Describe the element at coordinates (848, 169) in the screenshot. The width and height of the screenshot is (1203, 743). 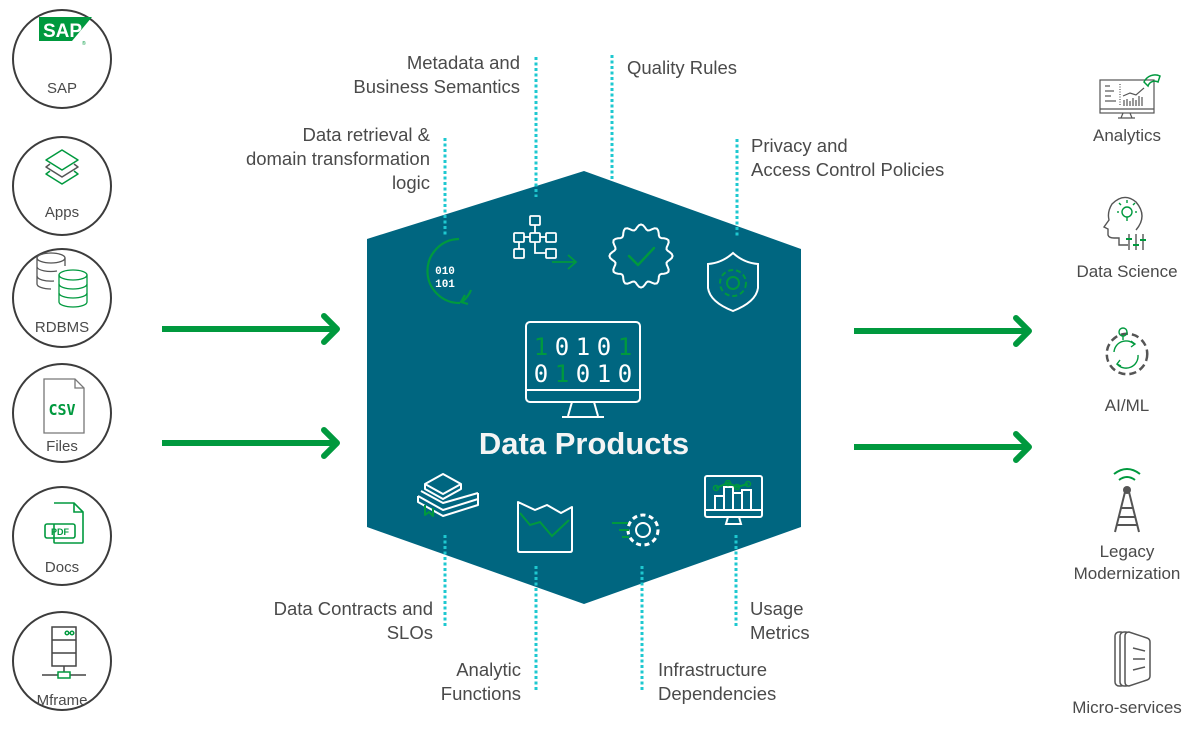
I see `label-line: Access Control Policies` at that location.